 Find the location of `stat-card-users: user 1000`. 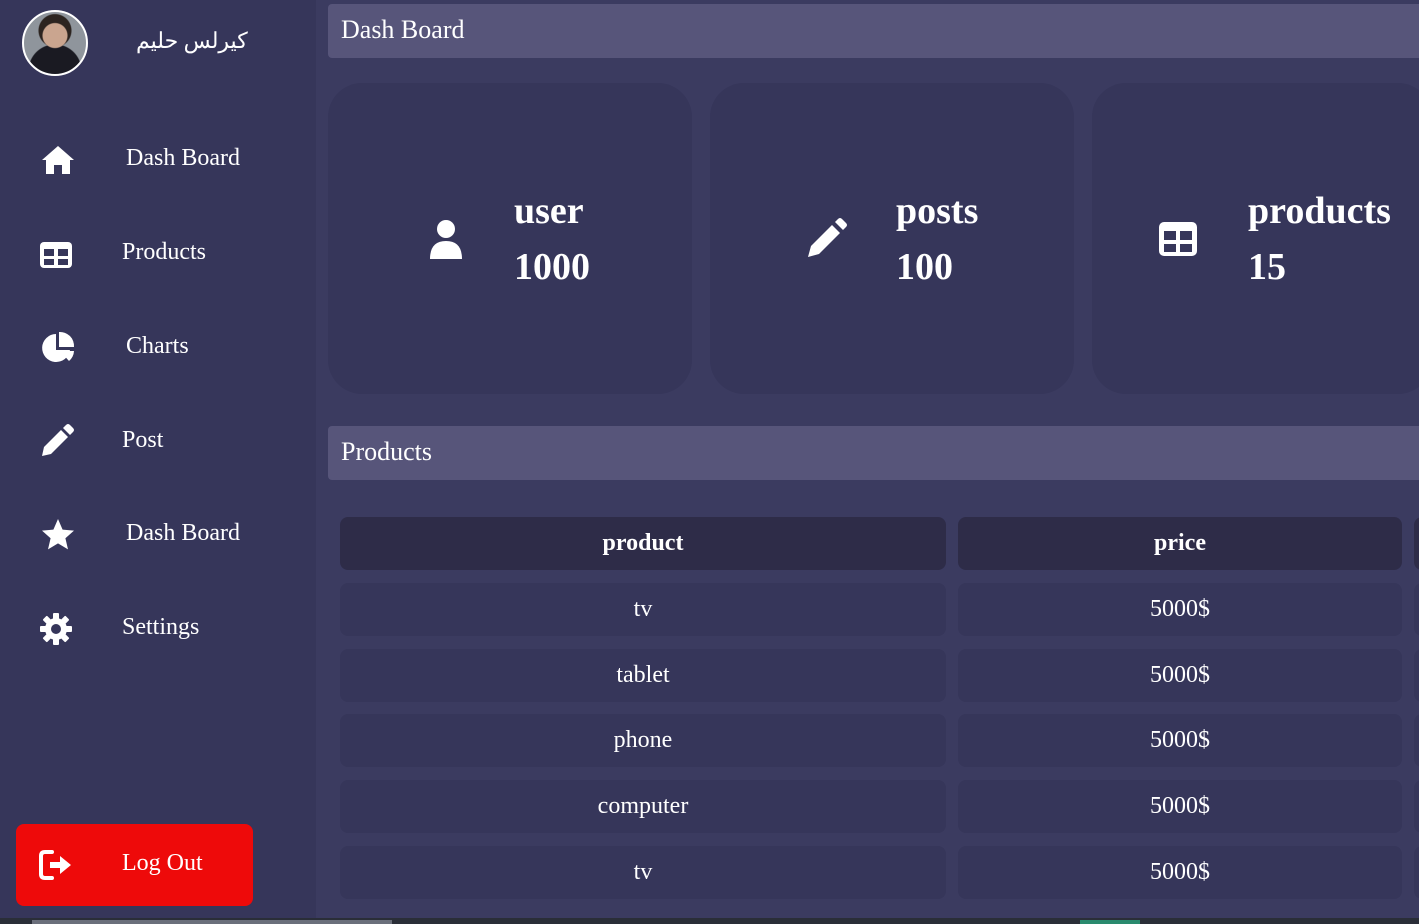

stat-card-users: user 1000 is located at coordinates (510, 238).